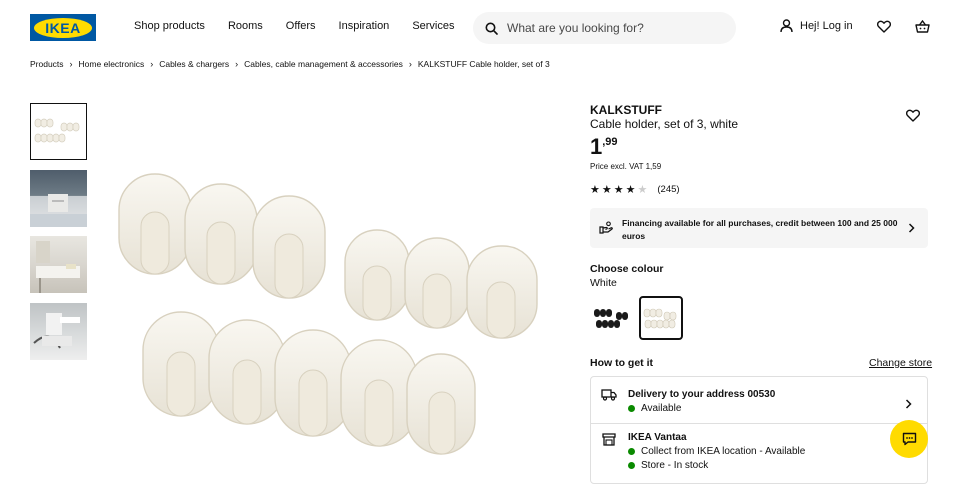  Describe the element at coordinates (626, 166) in the screenshot. I see `price-excl-vat: Price excl. VAT 1,59` at that location.